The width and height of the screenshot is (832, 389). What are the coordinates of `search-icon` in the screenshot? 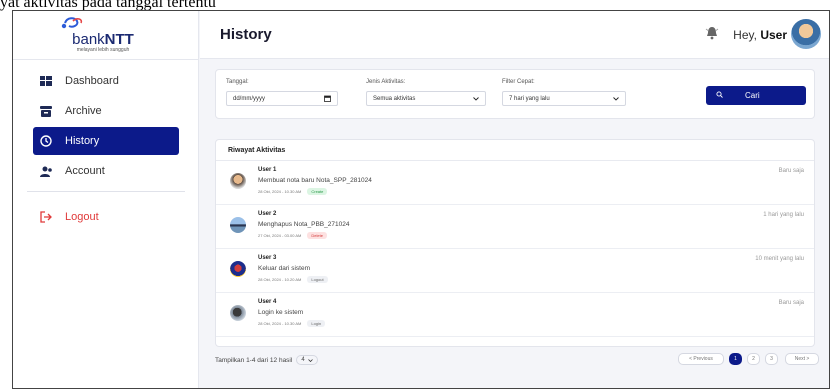 It's located at (719, 95).